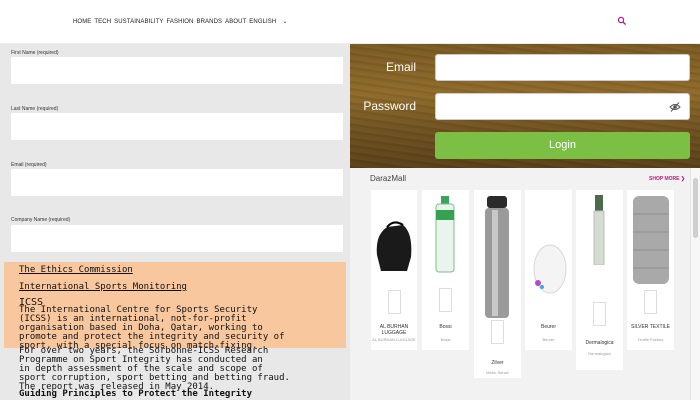  I want to click on towels-image, so click(651, 240).